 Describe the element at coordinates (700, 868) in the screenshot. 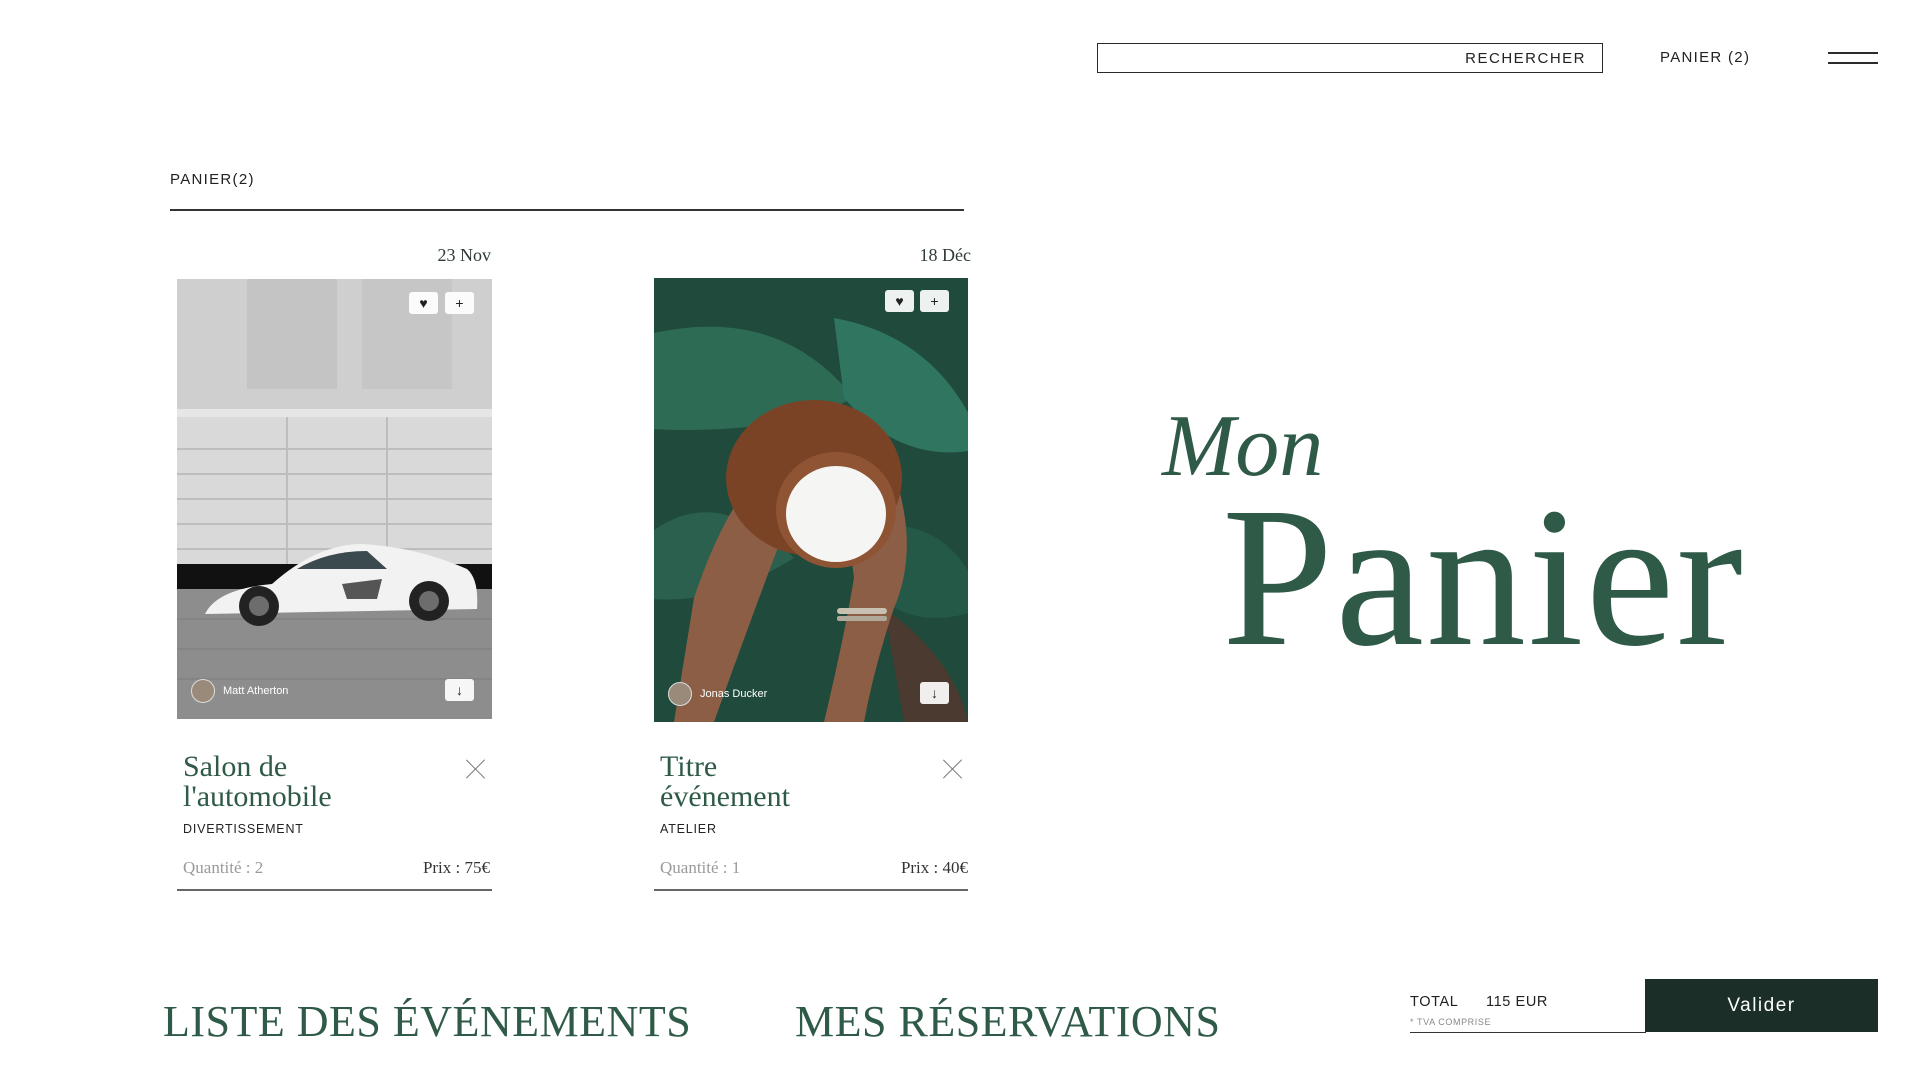

I see `quantity-selector: Quantité : 1` at that location.